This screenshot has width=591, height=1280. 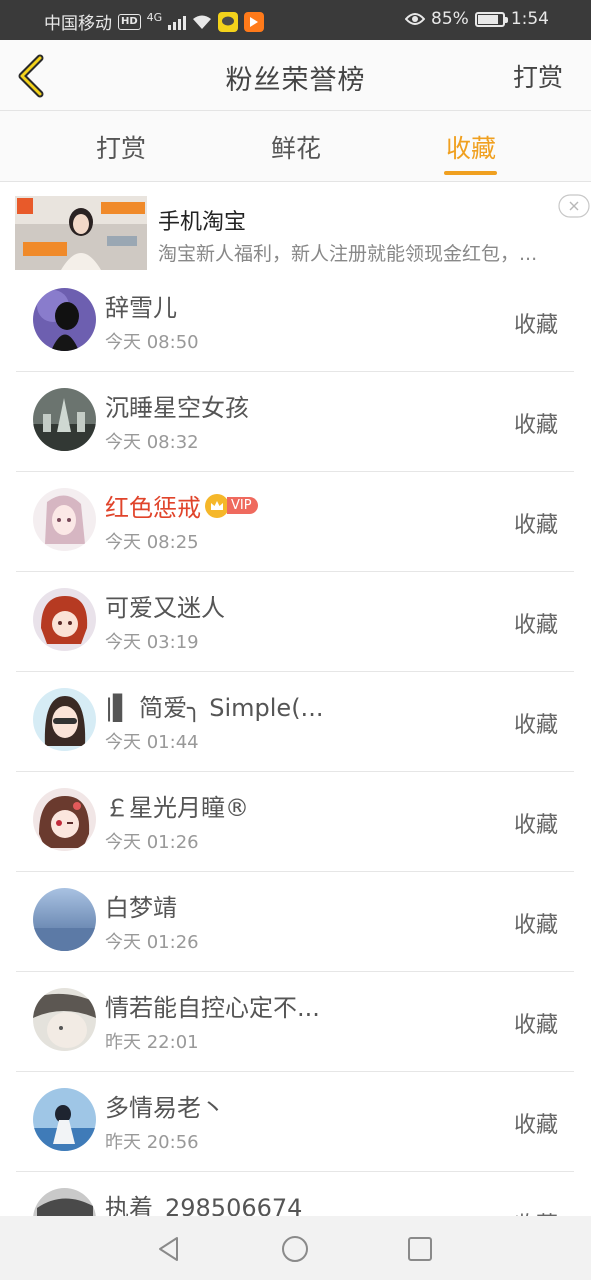 I want to click on crown-icon, so click(x=217, y=505).